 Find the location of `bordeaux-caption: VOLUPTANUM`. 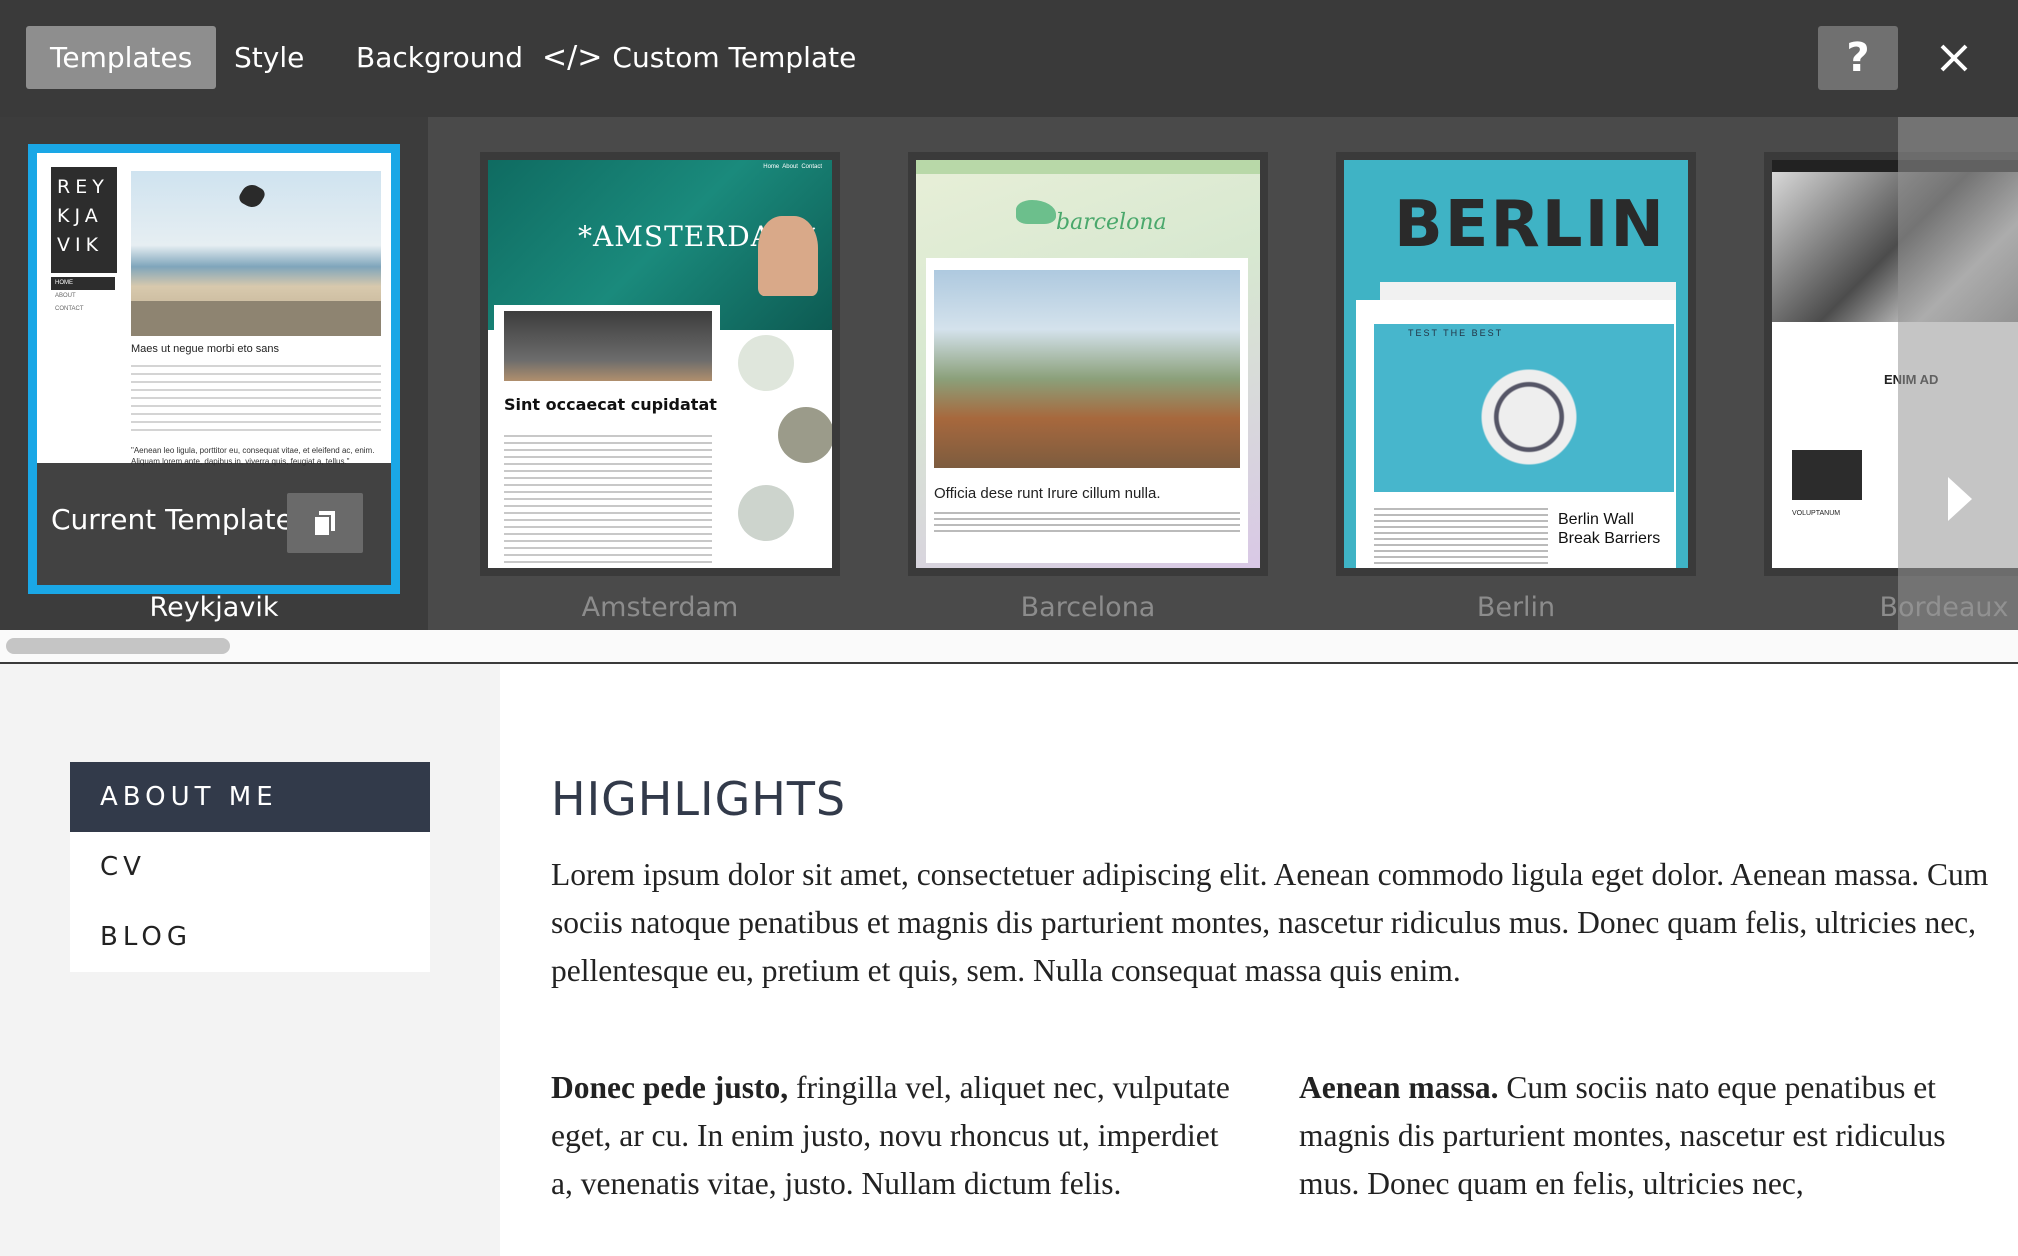

bordeaux-caption: VOLUPTANUM is located at coordinates (1816, 513).